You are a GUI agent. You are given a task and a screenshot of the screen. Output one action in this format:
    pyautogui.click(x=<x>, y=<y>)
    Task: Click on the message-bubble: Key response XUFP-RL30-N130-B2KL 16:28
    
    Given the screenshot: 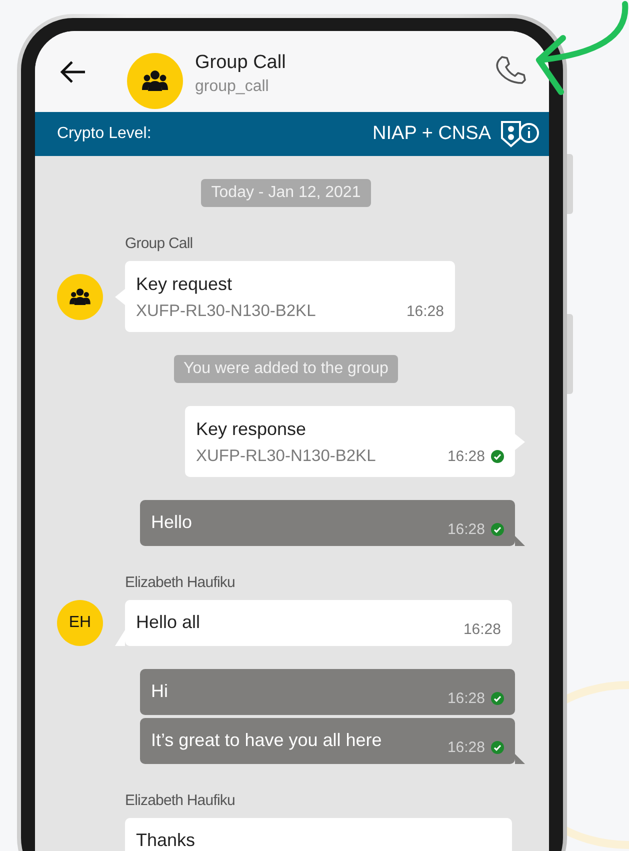 What is the action you would take?
    pyautogui.click(x=350, y=441)
    